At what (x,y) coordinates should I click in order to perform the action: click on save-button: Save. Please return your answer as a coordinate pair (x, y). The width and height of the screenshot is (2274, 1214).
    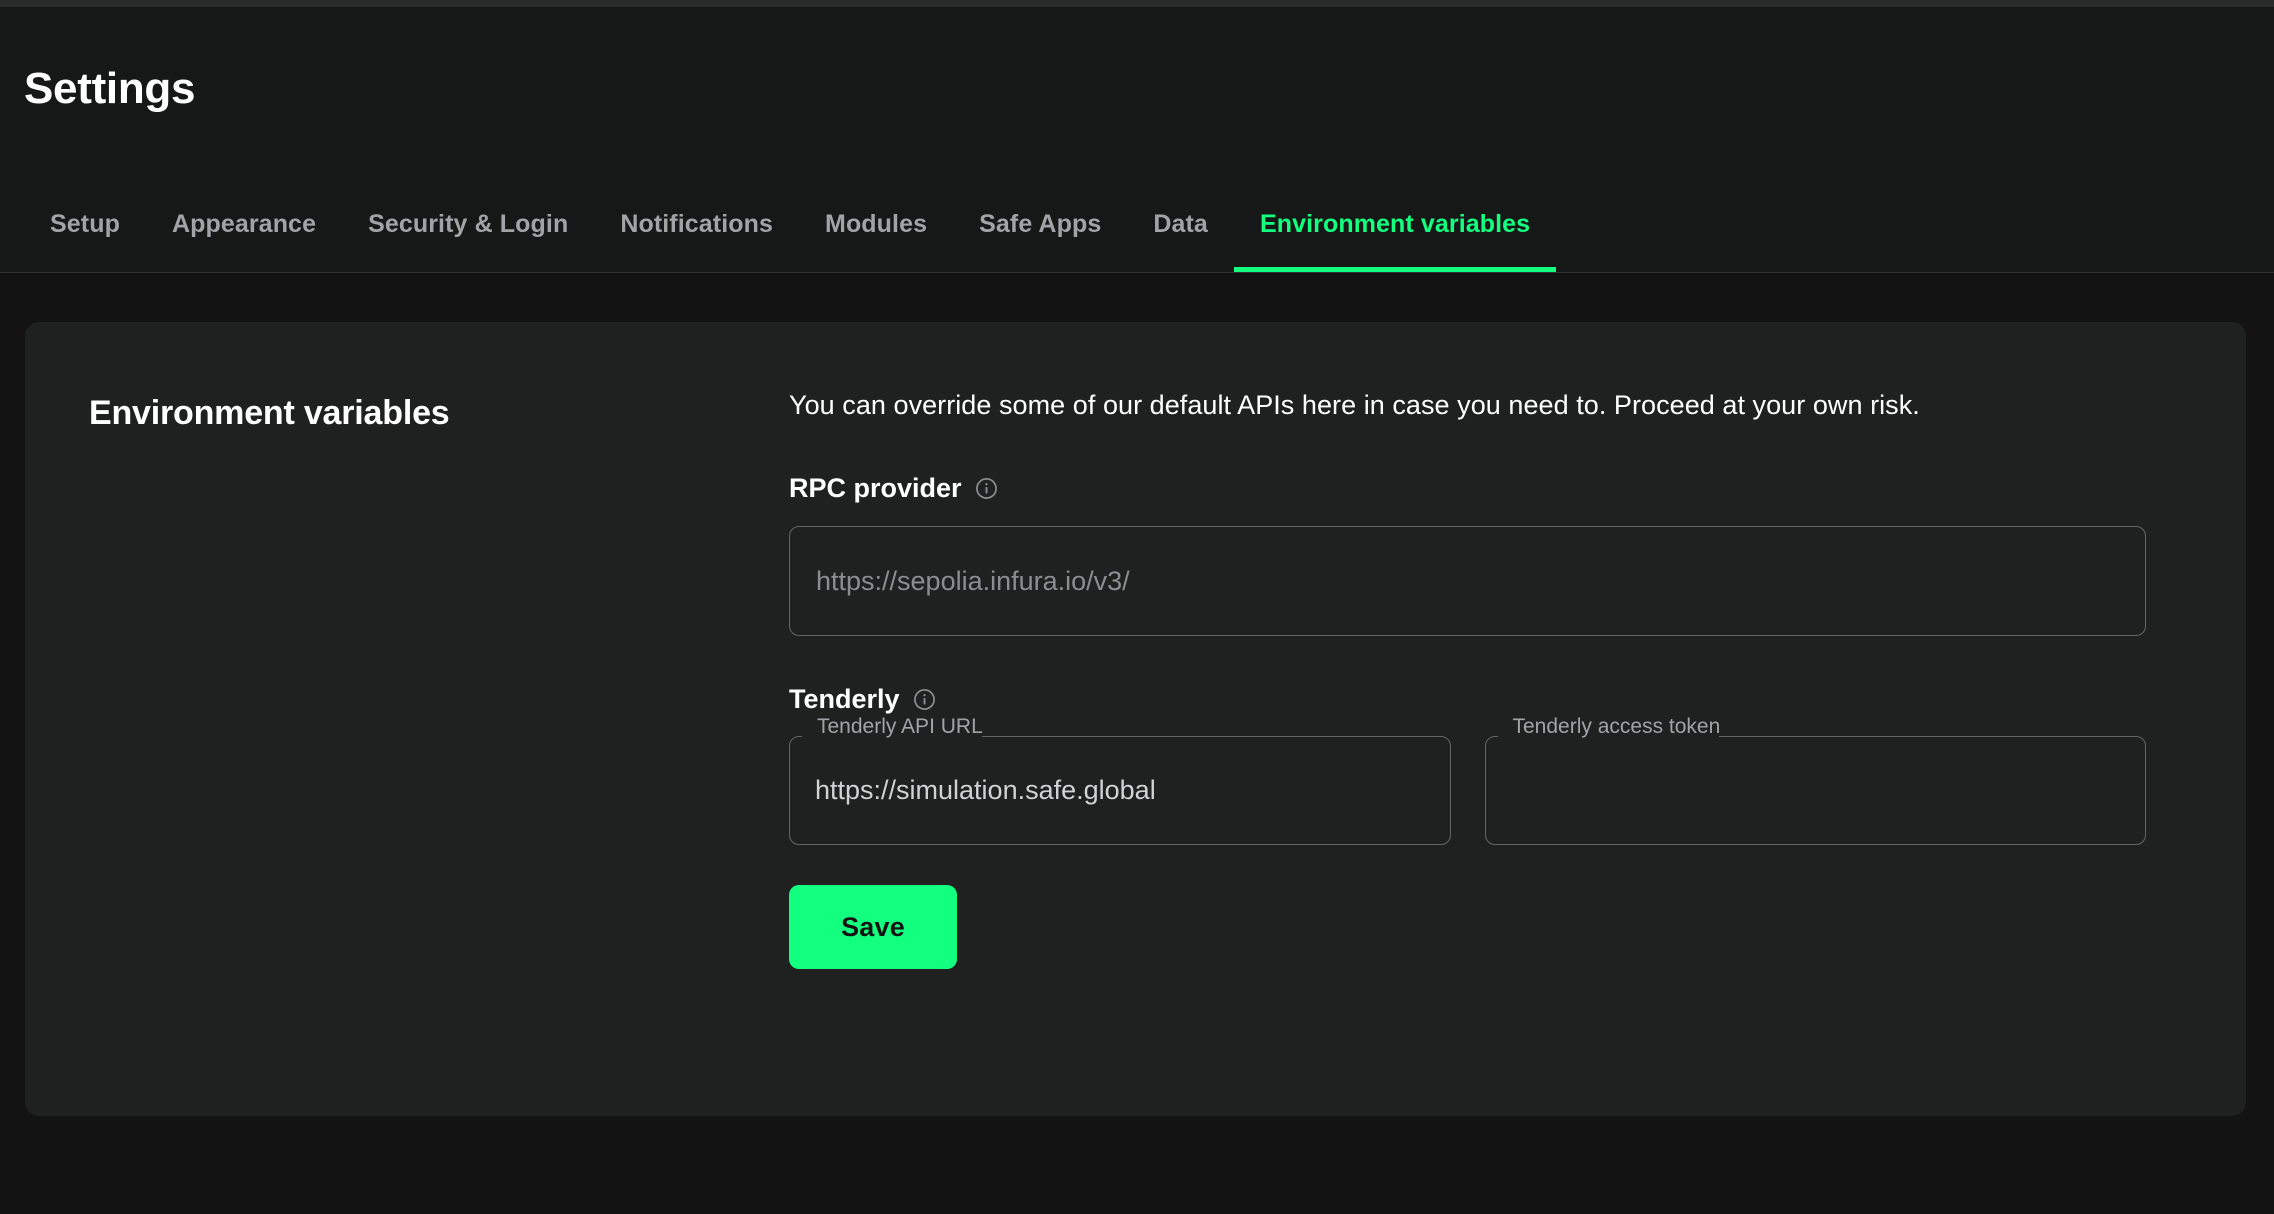
    Looking at the image, I should click on (873, 927).